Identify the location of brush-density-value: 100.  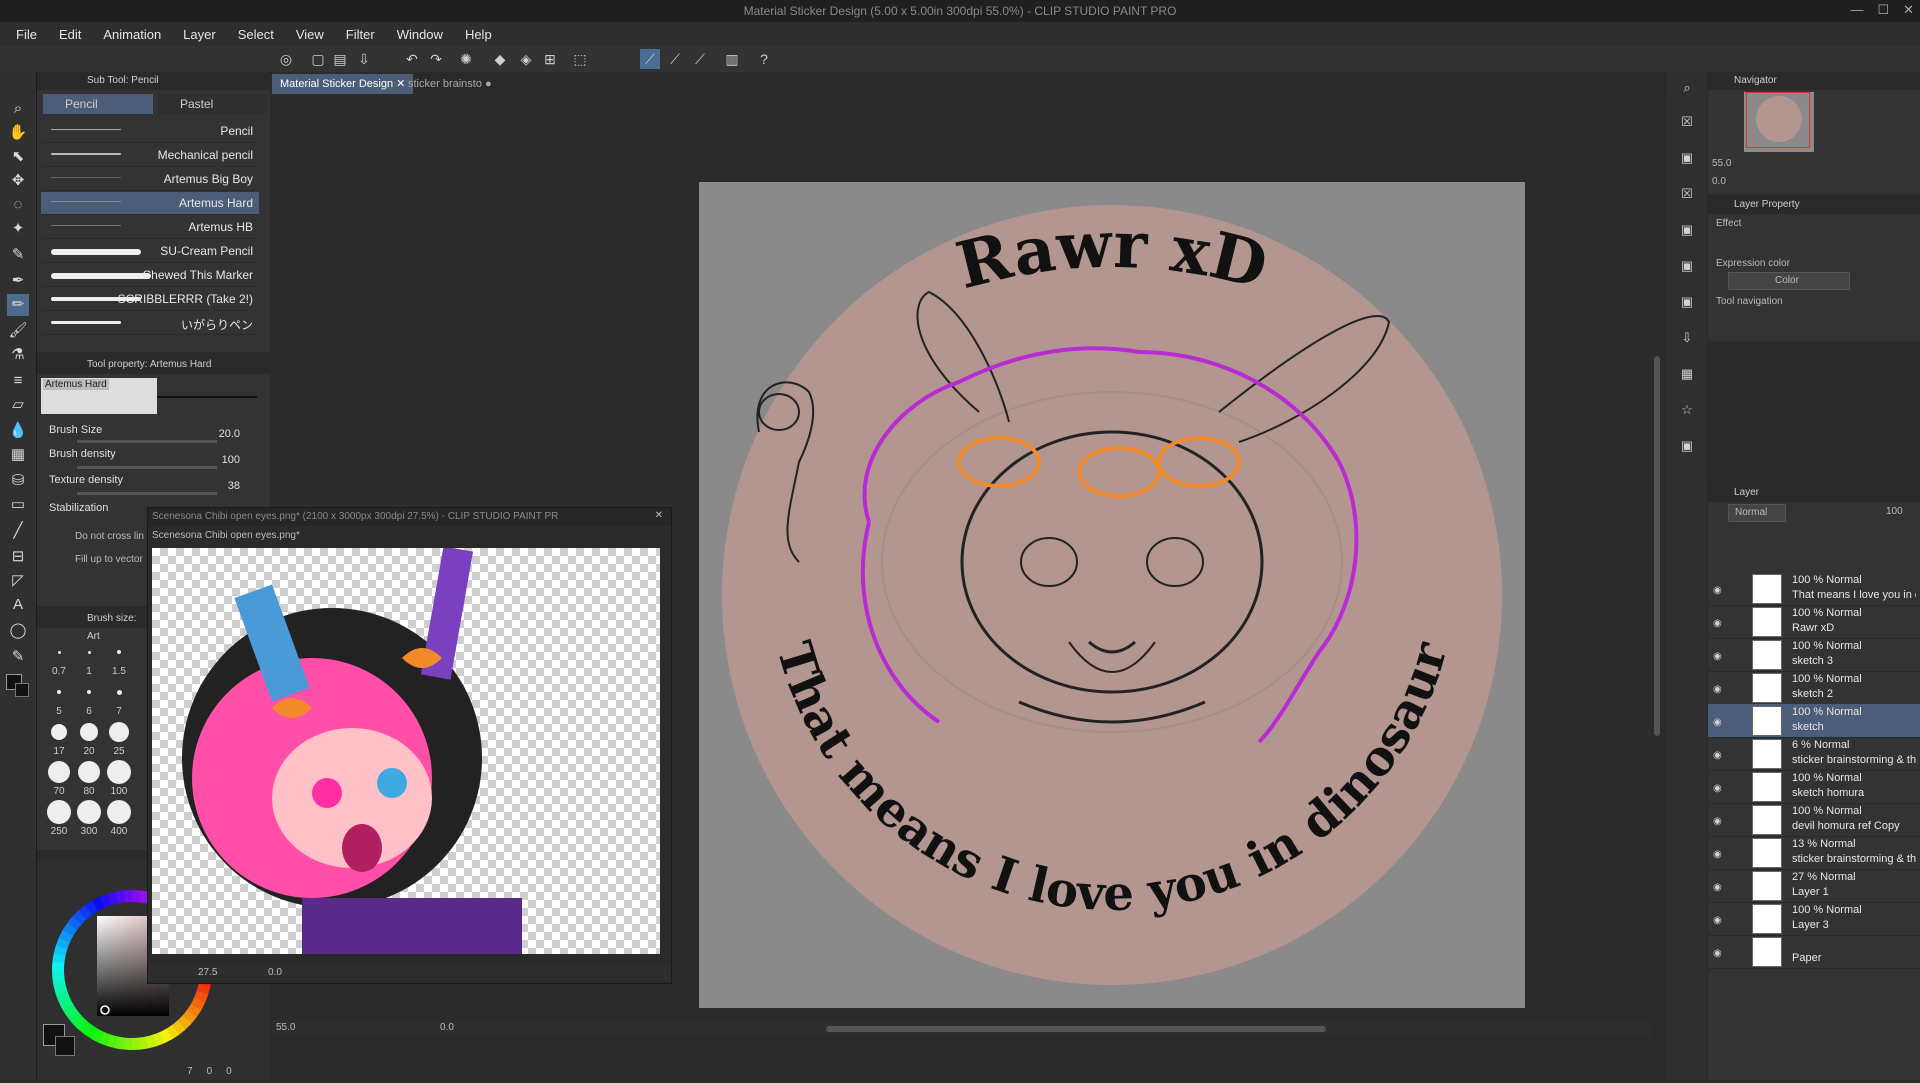
(231, 460).